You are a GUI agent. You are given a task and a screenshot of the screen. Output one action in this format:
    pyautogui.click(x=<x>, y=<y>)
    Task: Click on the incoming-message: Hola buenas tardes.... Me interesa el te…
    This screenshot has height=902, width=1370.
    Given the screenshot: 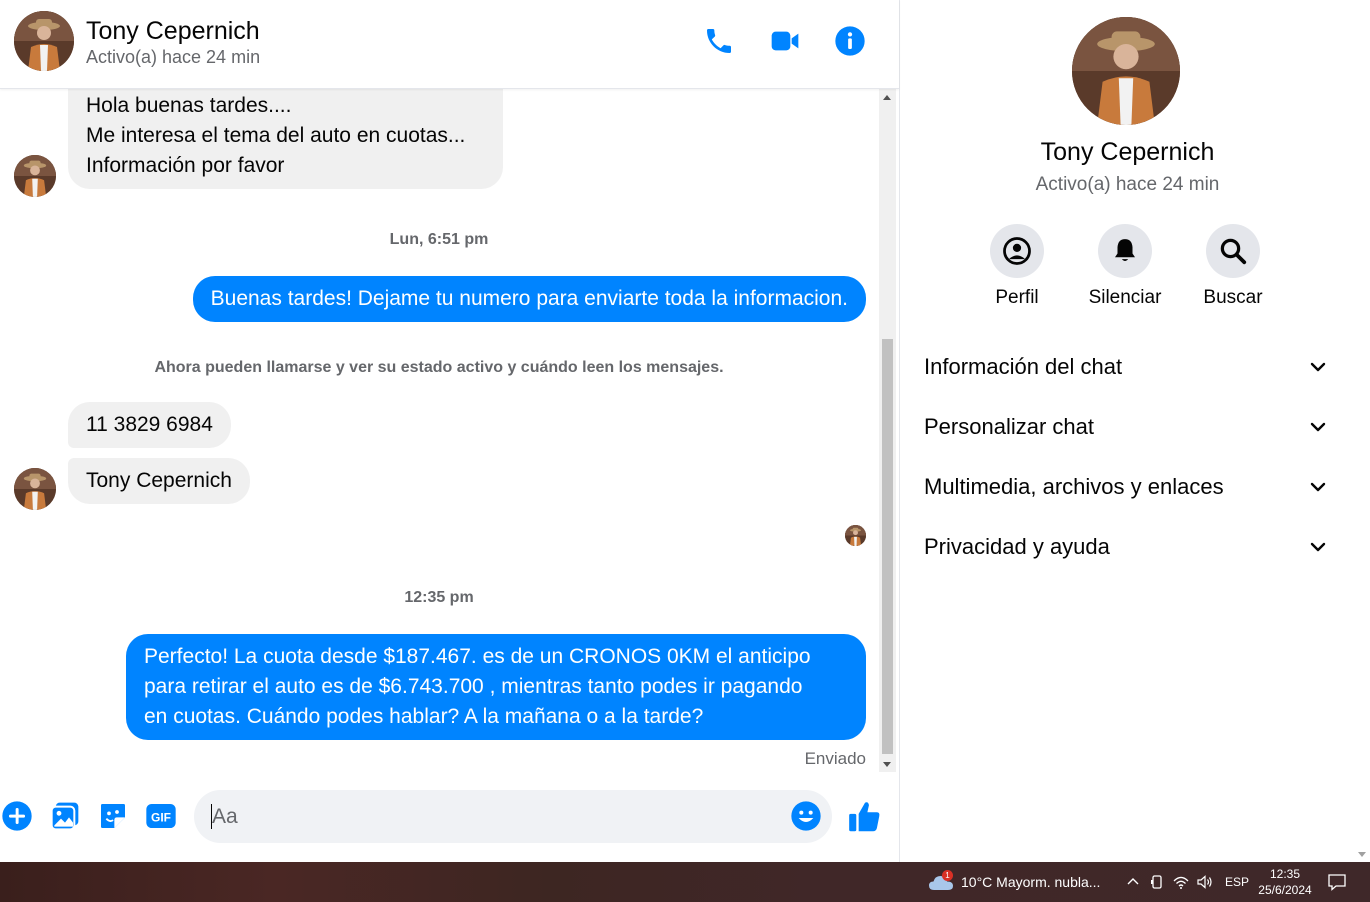 What is the action you would take?
    pyautogui.click(x=285, y=139)
    